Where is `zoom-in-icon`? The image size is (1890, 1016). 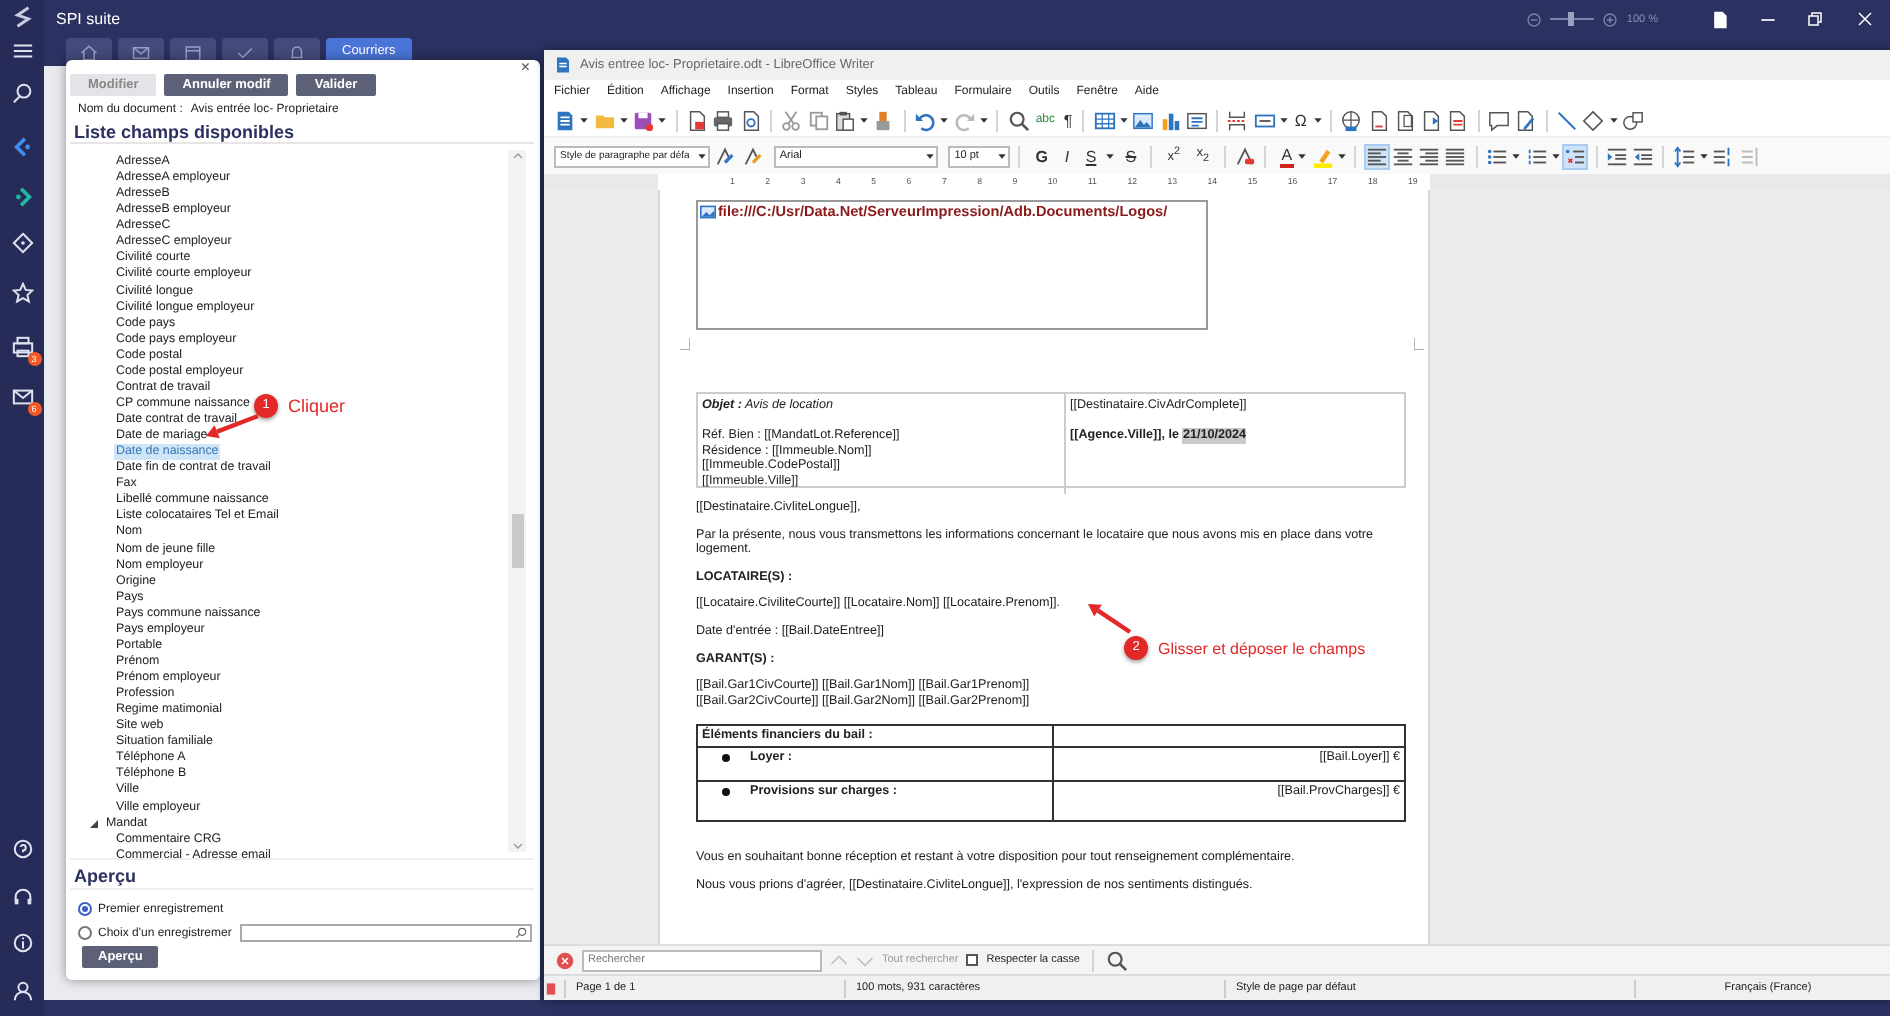 zoom-in-icon is located at coordinates (1610, 19).